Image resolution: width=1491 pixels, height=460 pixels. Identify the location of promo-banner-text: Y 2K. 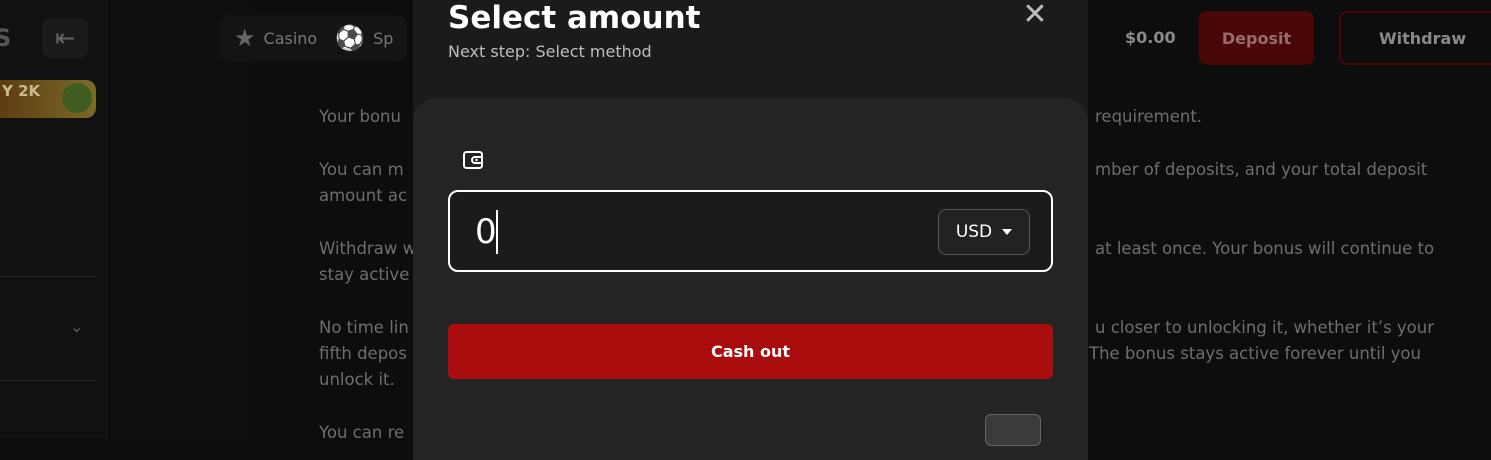
(21, 91).